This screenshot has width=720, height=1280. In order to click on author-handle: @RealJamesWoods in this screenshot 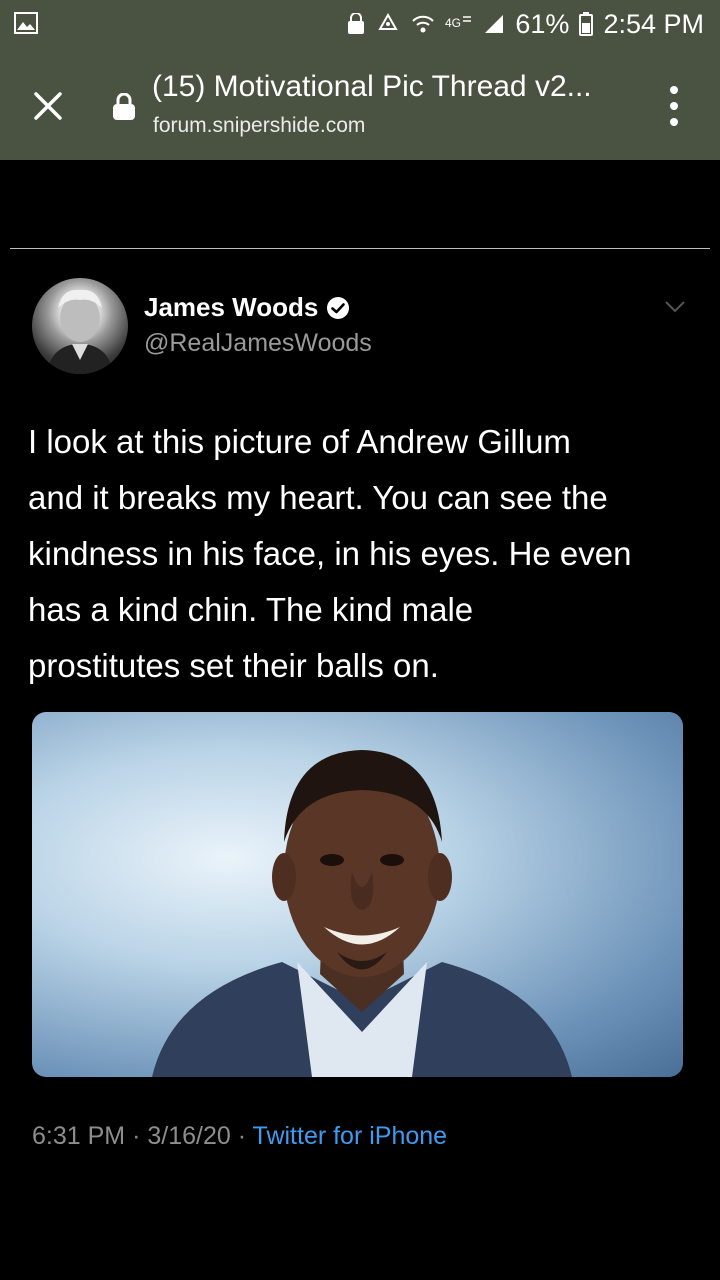, I will do `click(258, 343)`.